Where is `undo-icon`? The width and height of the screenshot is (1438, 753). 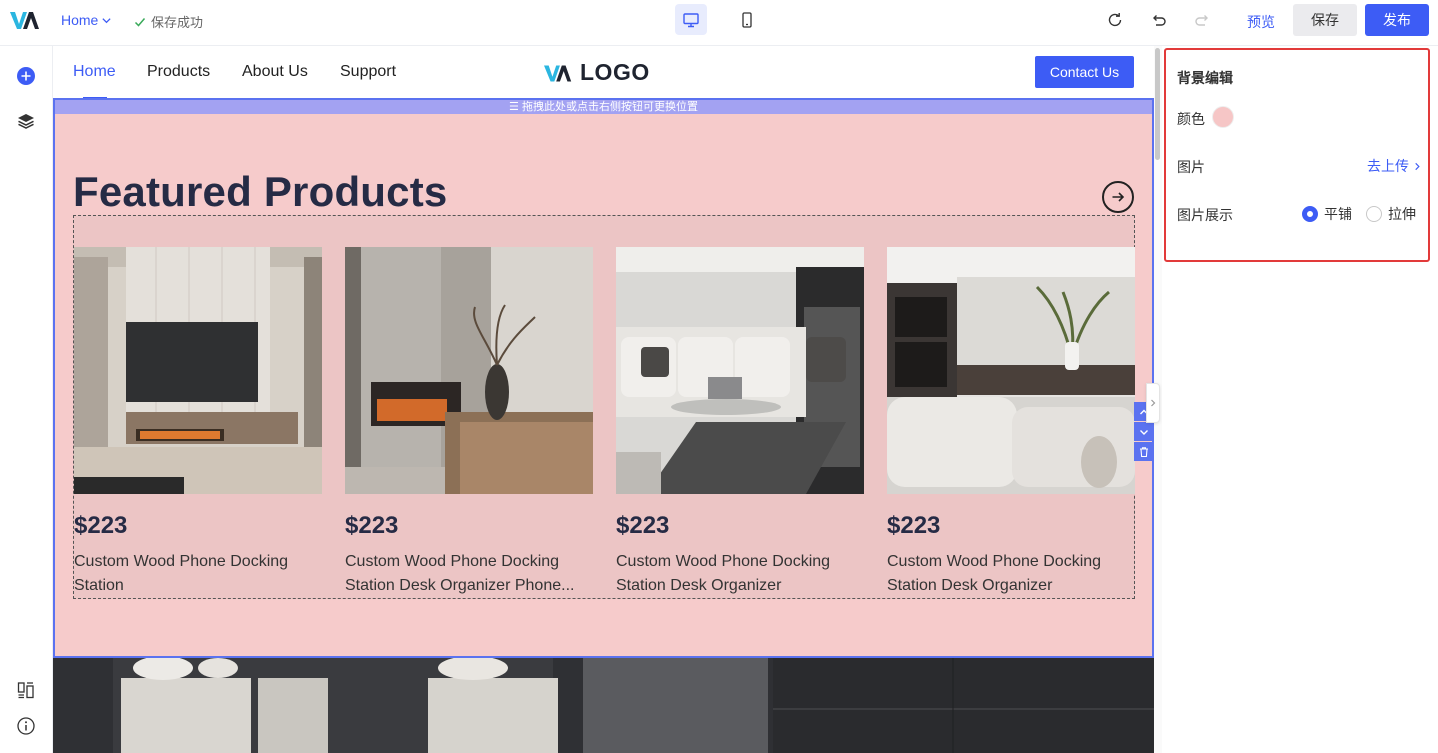
undo-icon is located at coordinates (1159, 20).